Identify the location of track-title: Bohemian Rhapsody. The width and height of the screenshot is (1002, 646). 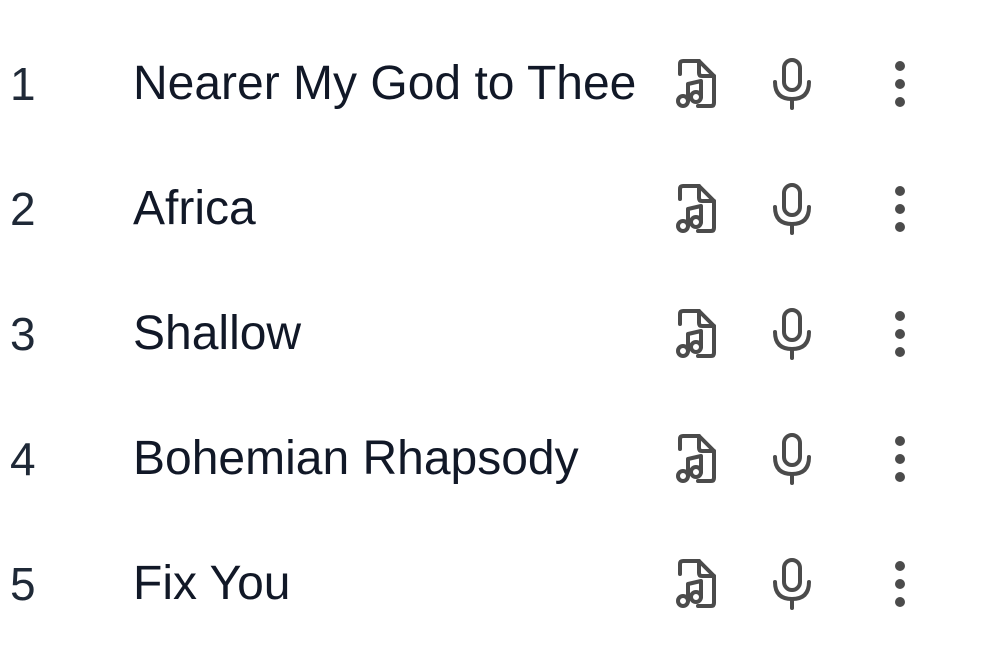
(356, 458).